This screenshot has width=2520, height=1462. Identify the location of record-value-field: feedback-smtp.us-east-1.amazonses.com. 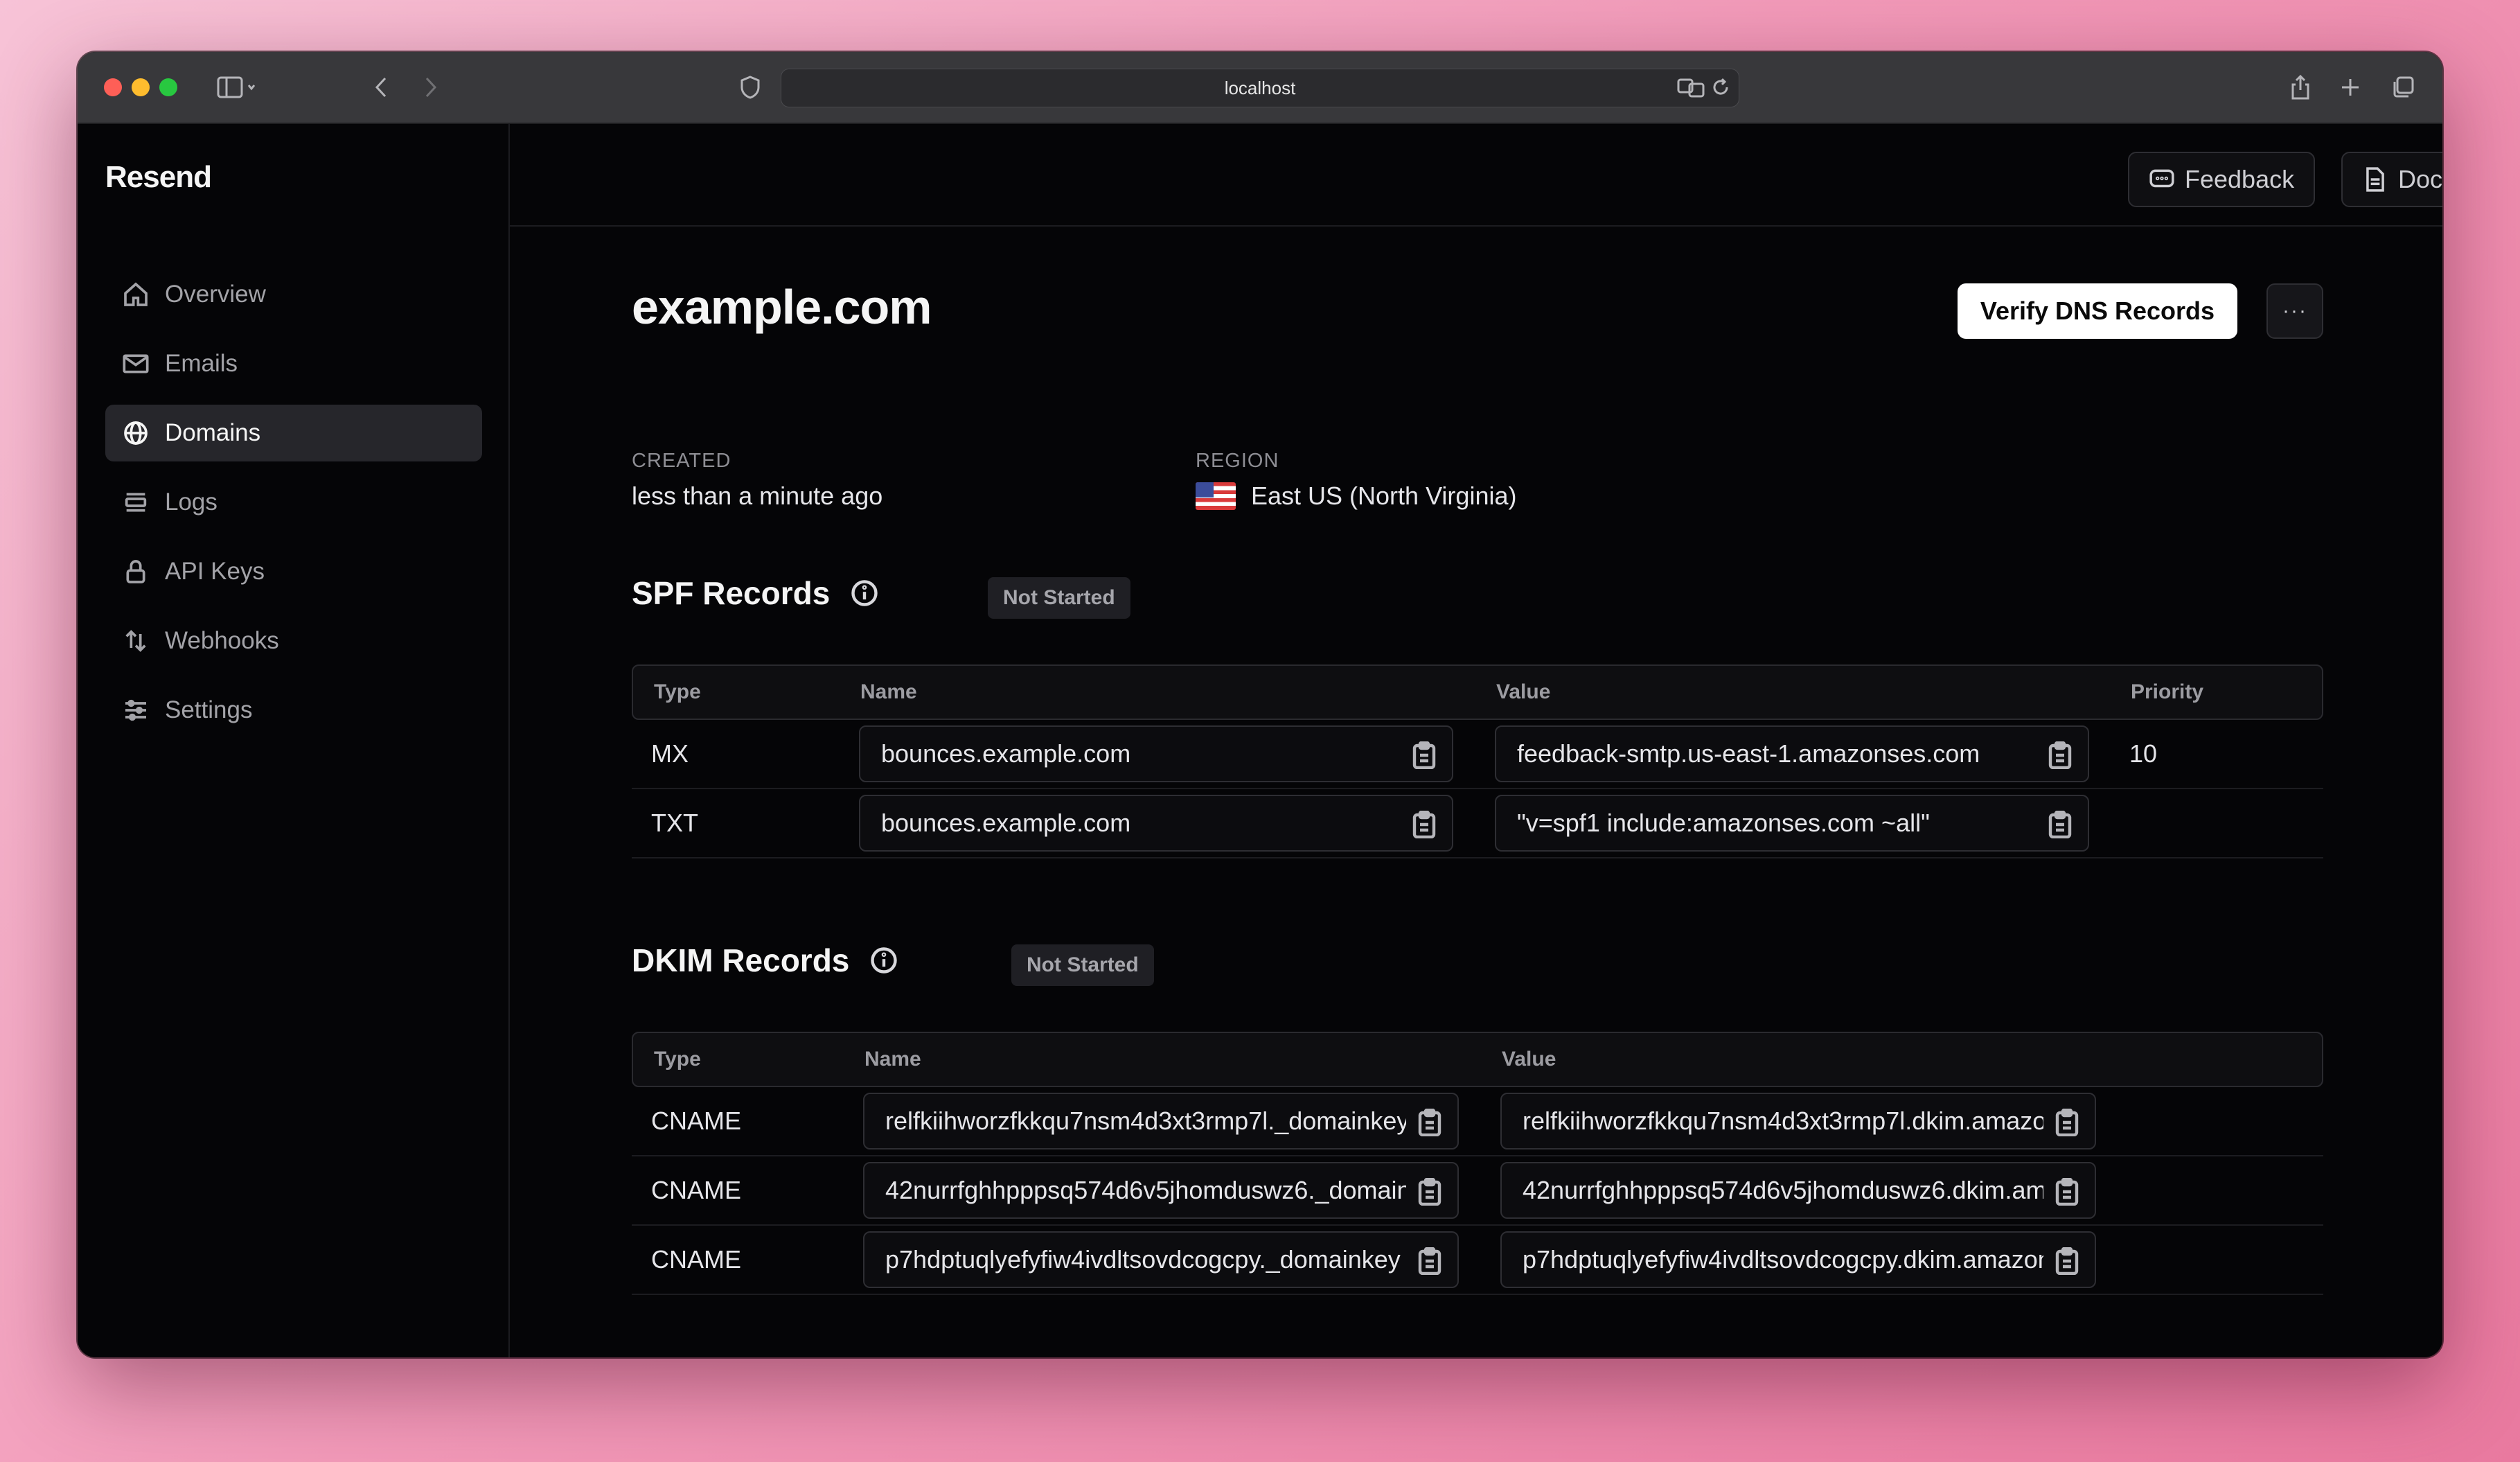
(1792, 754).